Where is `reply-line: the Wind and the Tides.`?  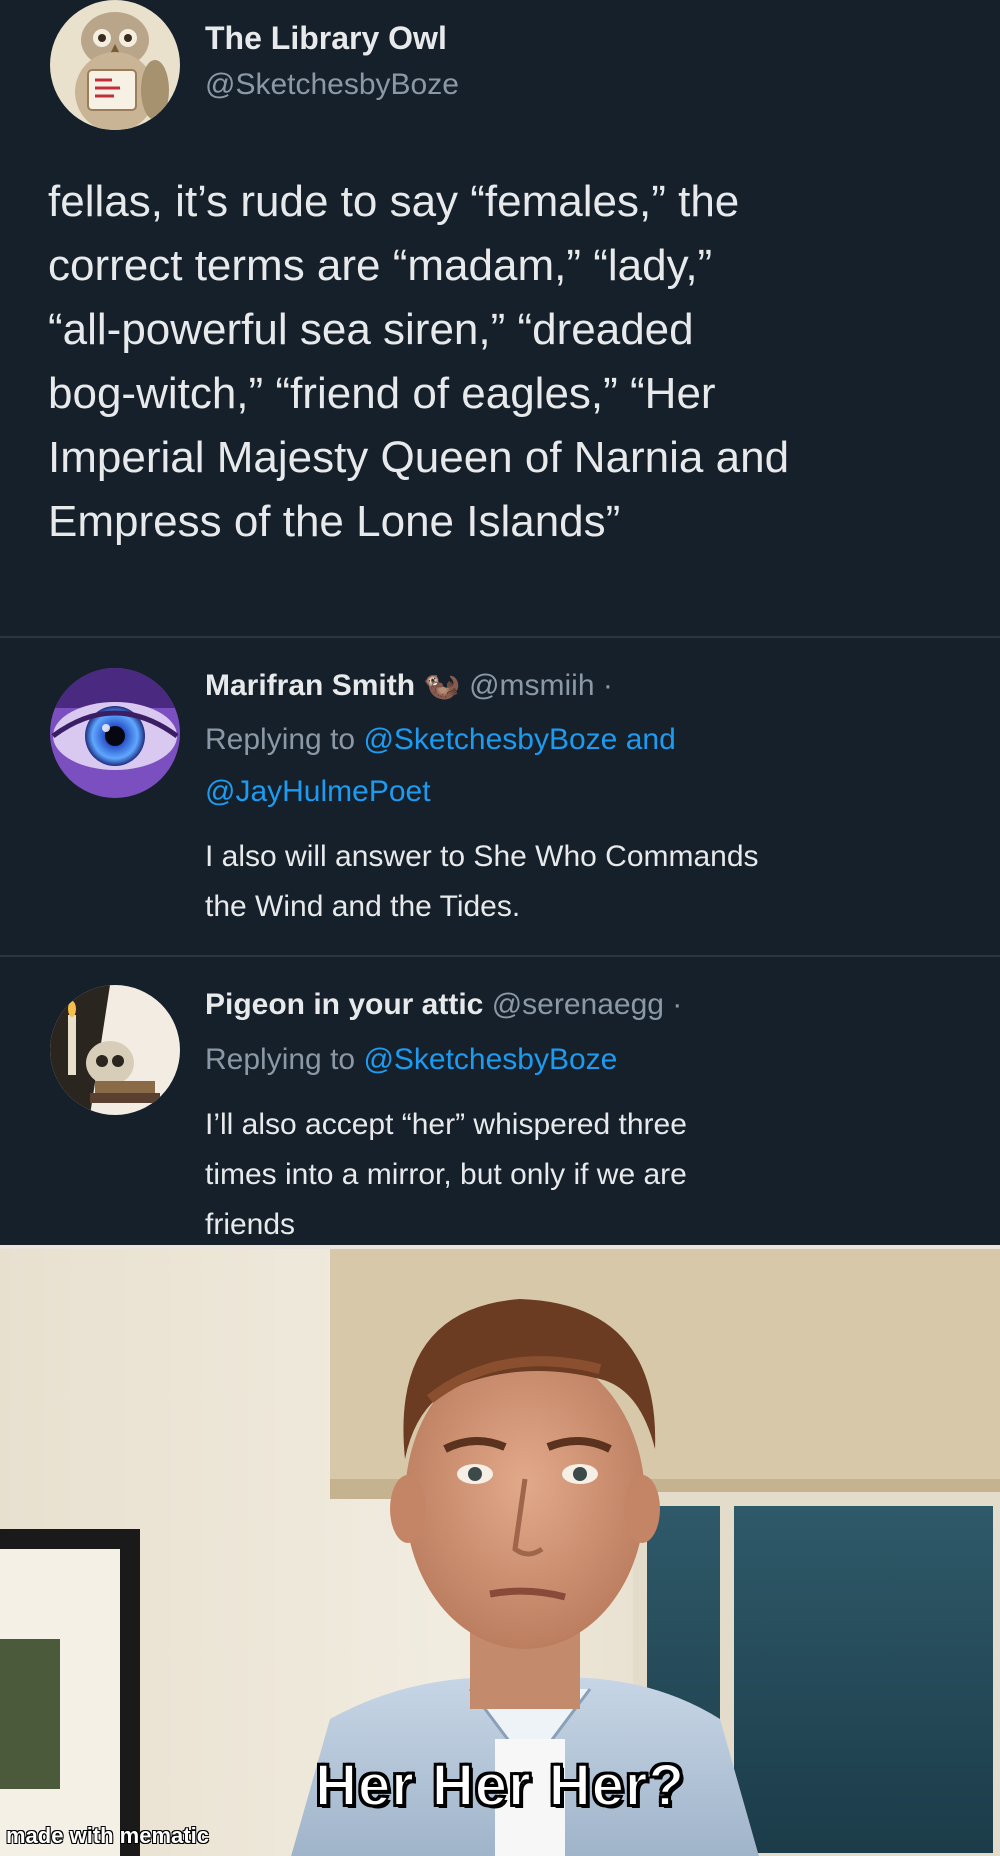
reply-line: the Wind and the Tides. is located at coordinates (363, 906).